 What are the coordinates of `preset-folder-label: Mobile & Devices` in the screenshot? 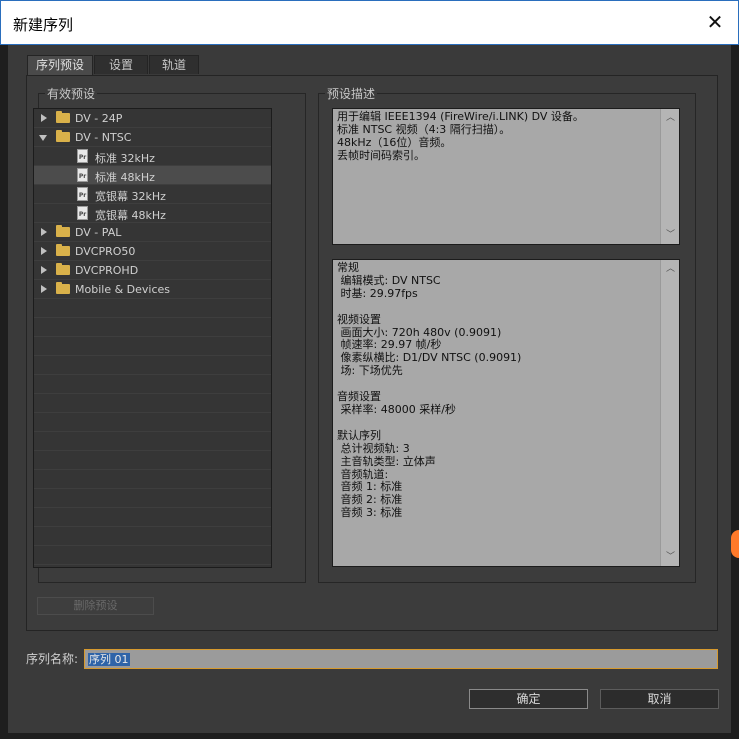 It's located at (123, 289).